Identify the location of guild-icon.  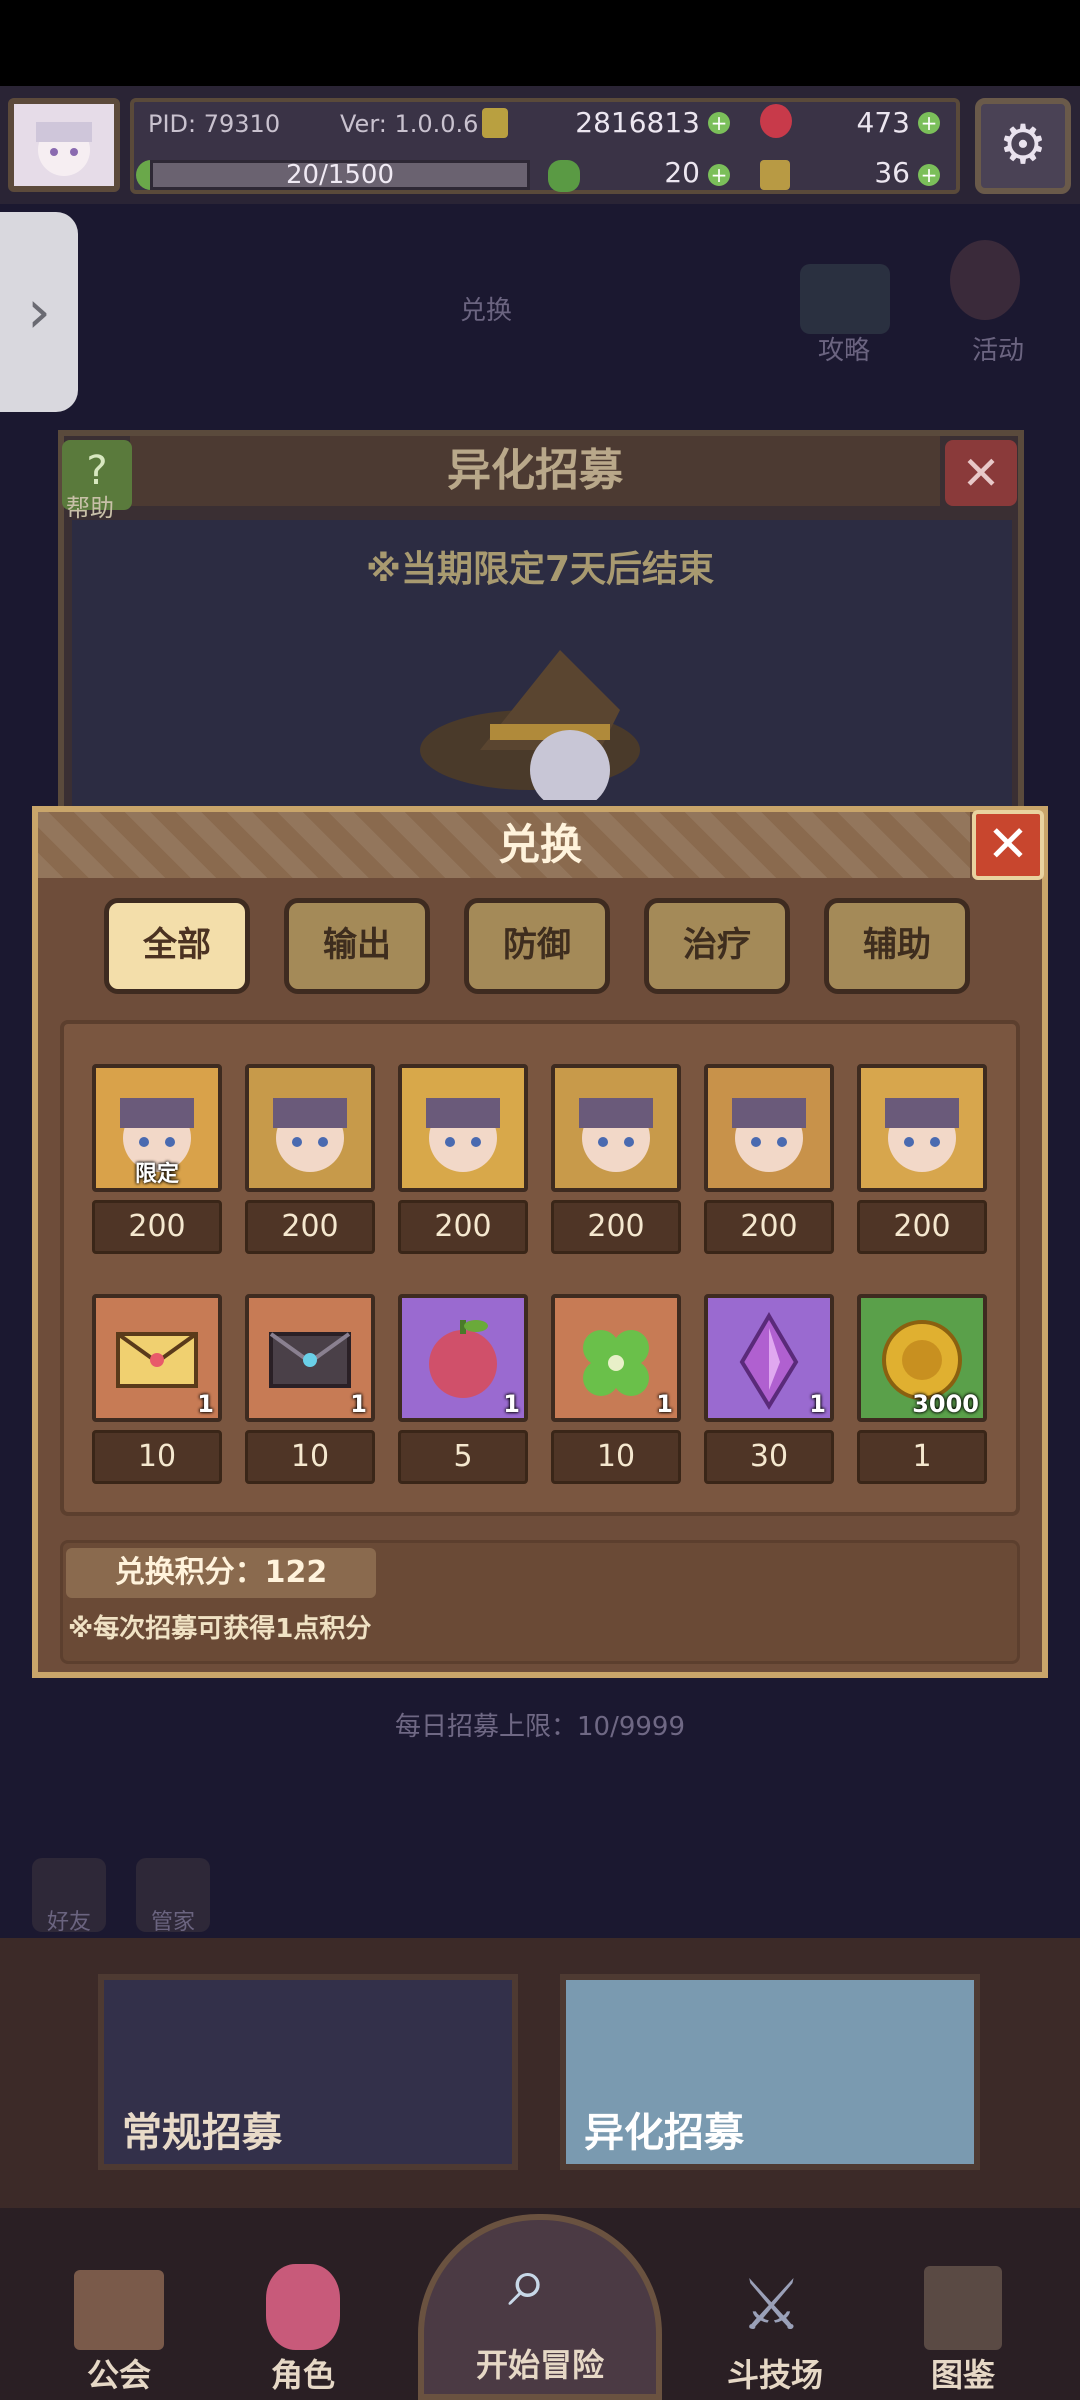
(119, 2310).